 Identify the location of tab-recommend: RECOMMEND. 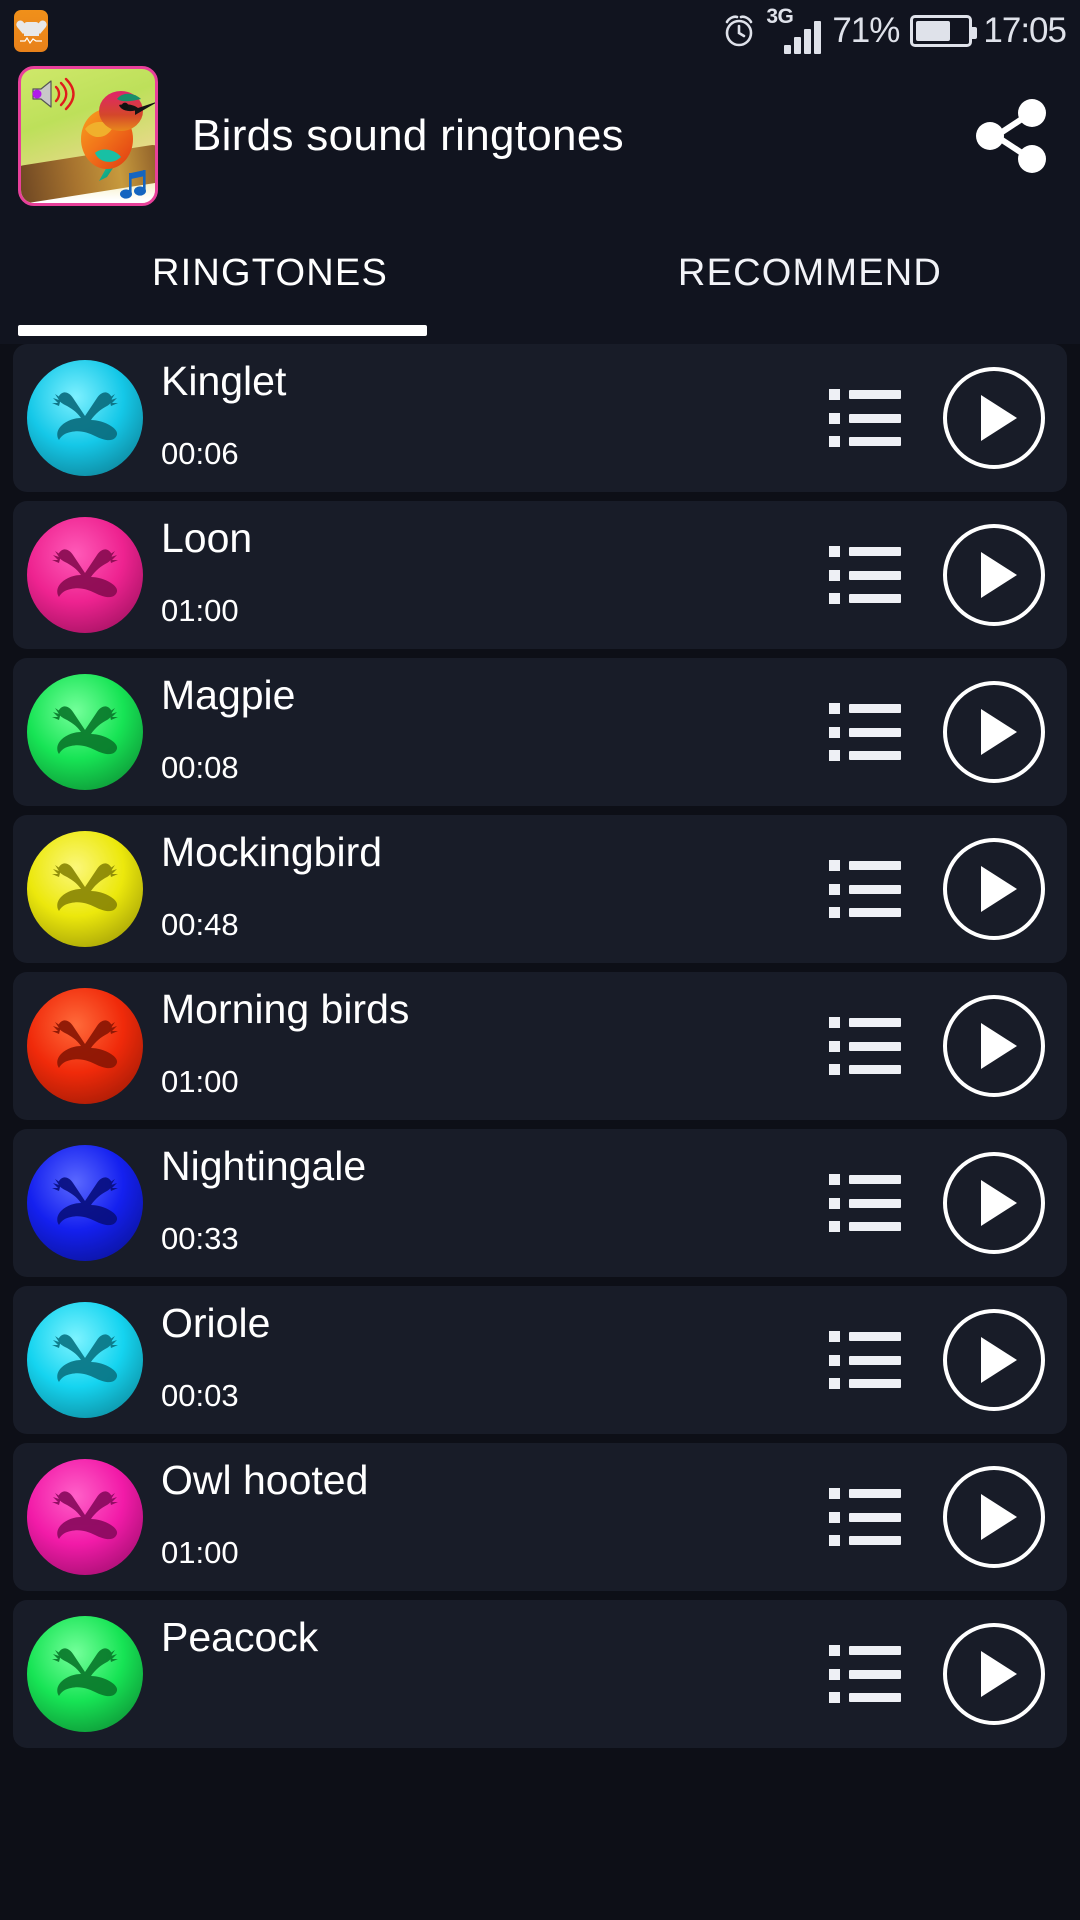
(810, 273).